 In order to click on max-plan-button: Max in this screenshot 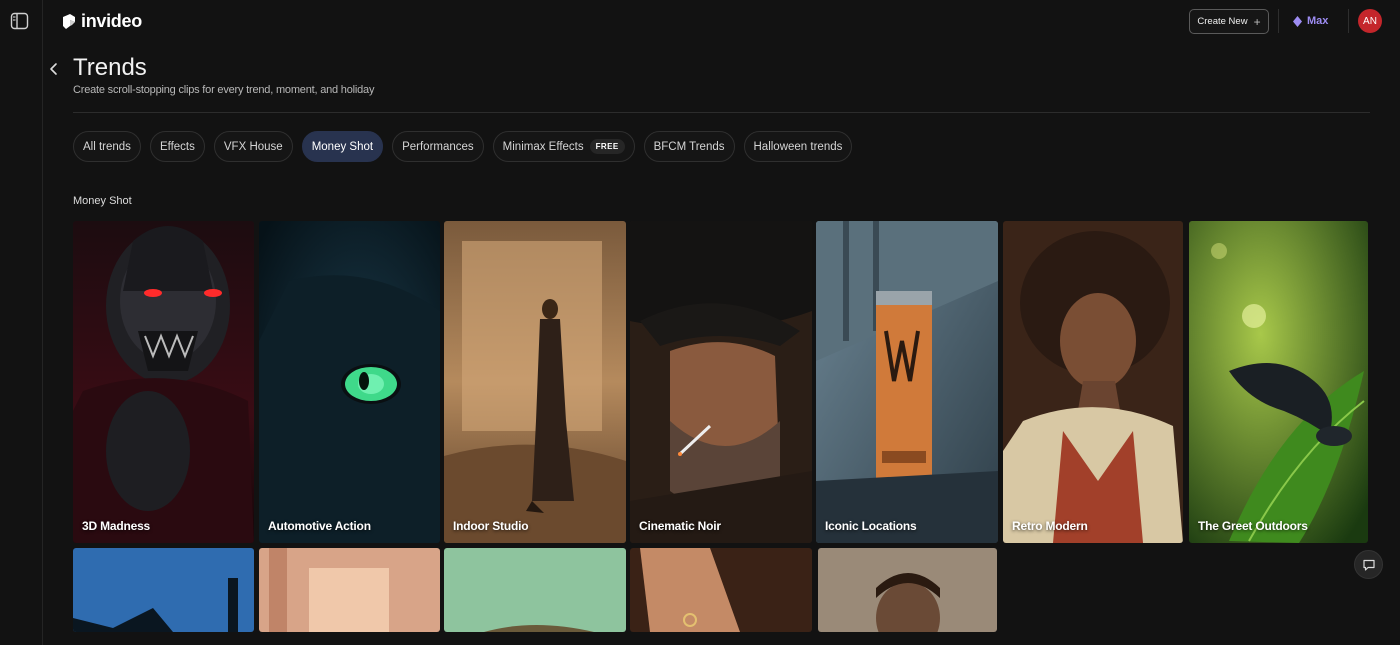, I will do `click(1310, 21)`.